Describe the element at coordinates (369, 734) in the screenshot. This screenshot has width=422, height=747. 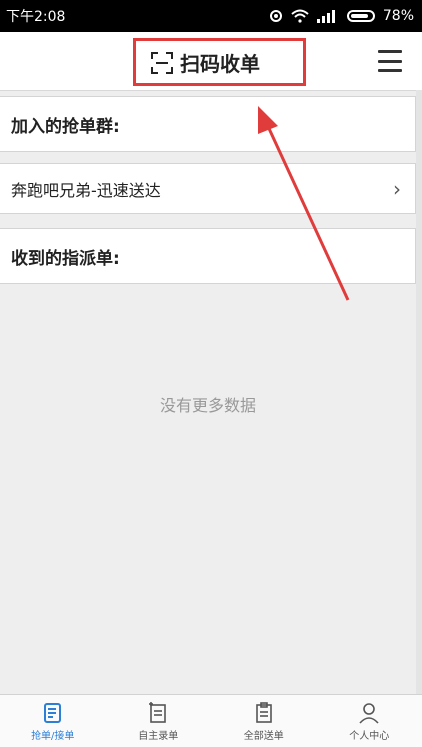
I see `tab-label: 个人中心` at that location.